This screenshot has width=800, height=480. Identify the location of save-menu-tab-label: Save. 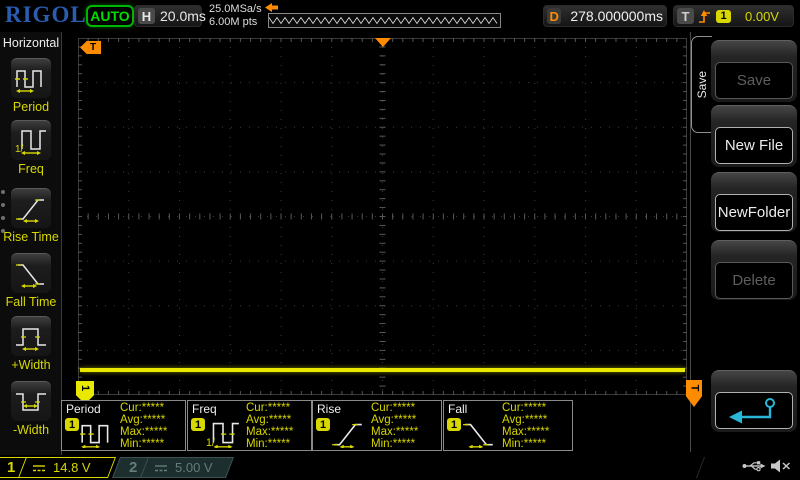
(702, 84).